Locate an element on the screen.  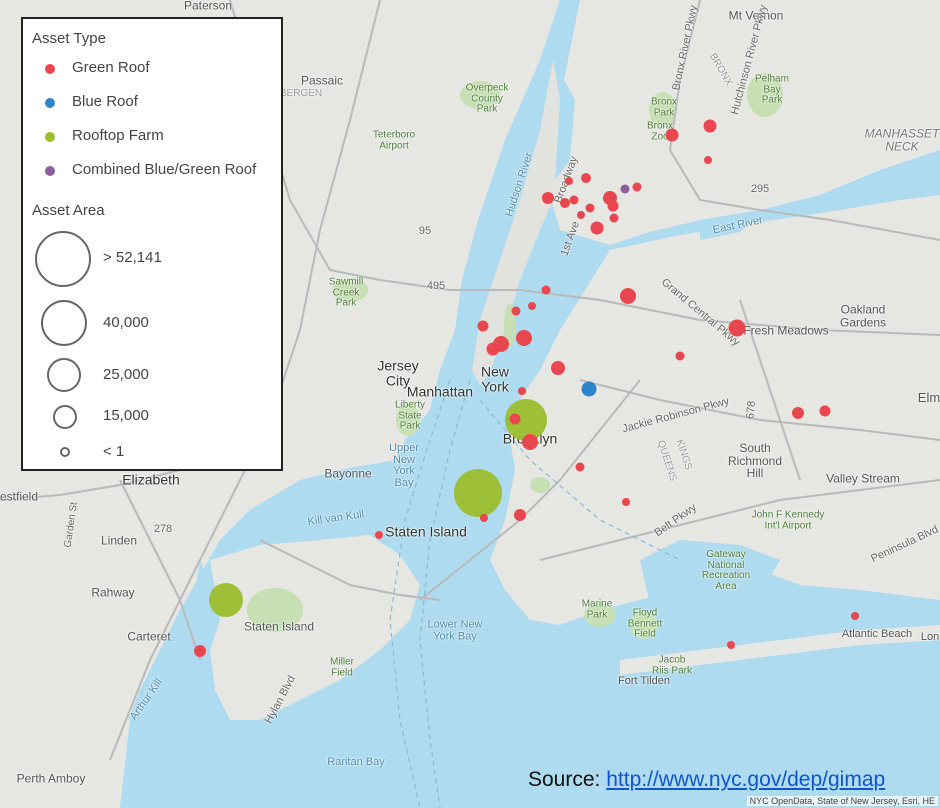
label-miller-field: Miller Field is located at coordinates (342, 667).